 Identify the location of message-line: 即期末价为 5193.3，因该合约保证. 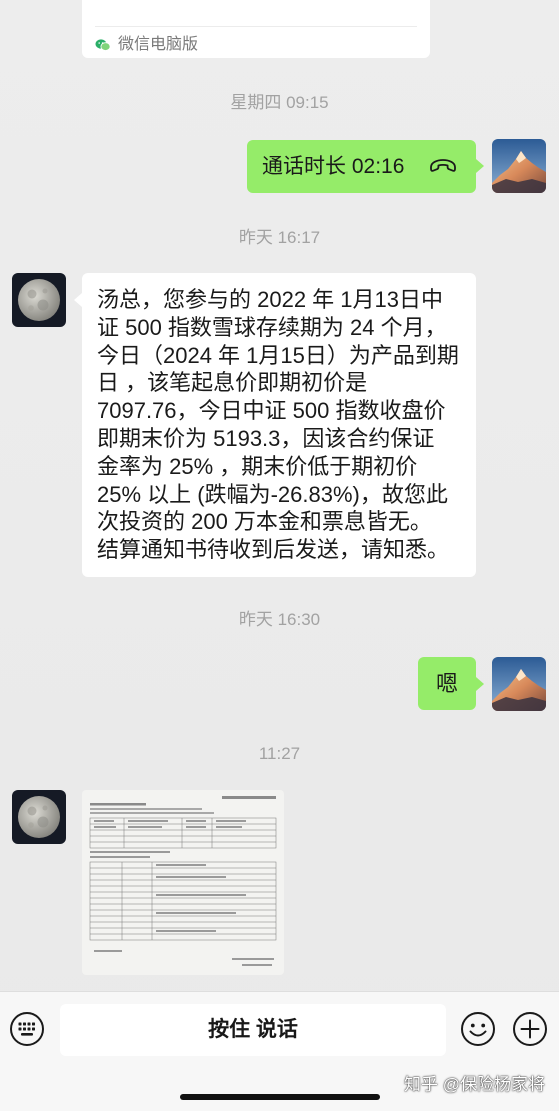
(266, 438).